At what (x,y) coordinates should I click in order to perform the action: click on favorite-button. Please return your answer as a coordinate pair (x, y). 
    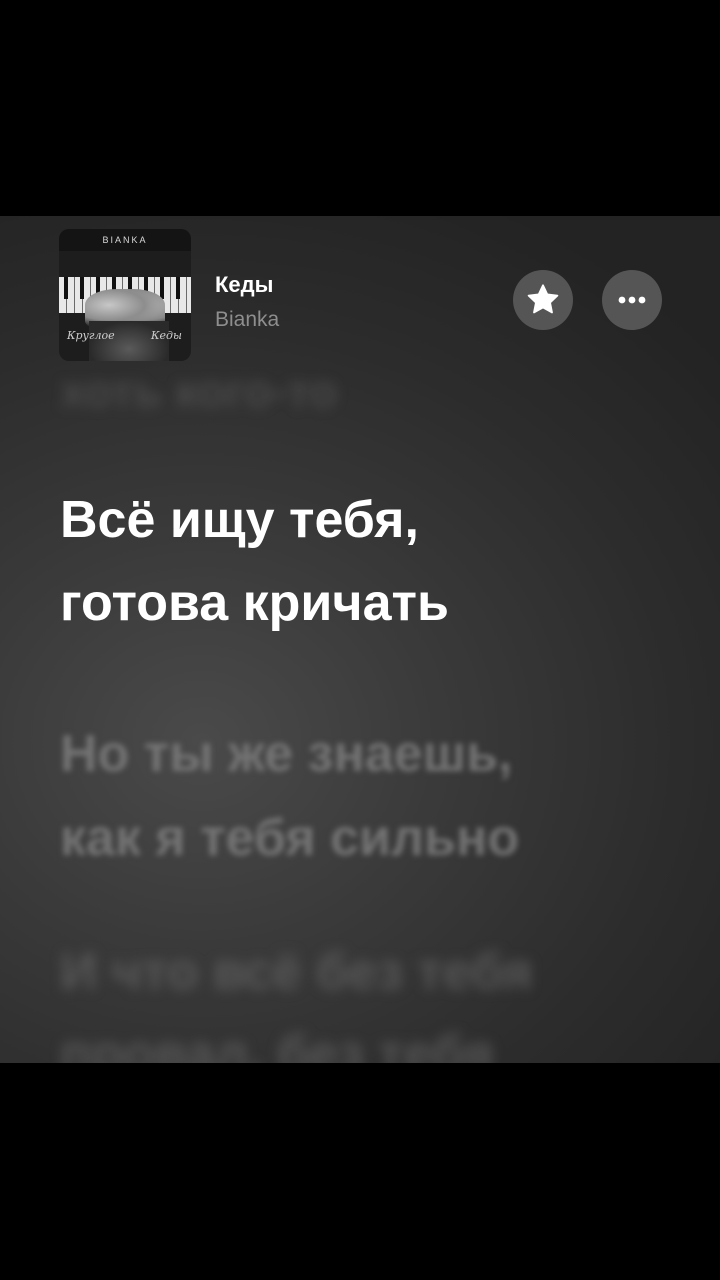
    Looking at the image, I should click on (543, 300).